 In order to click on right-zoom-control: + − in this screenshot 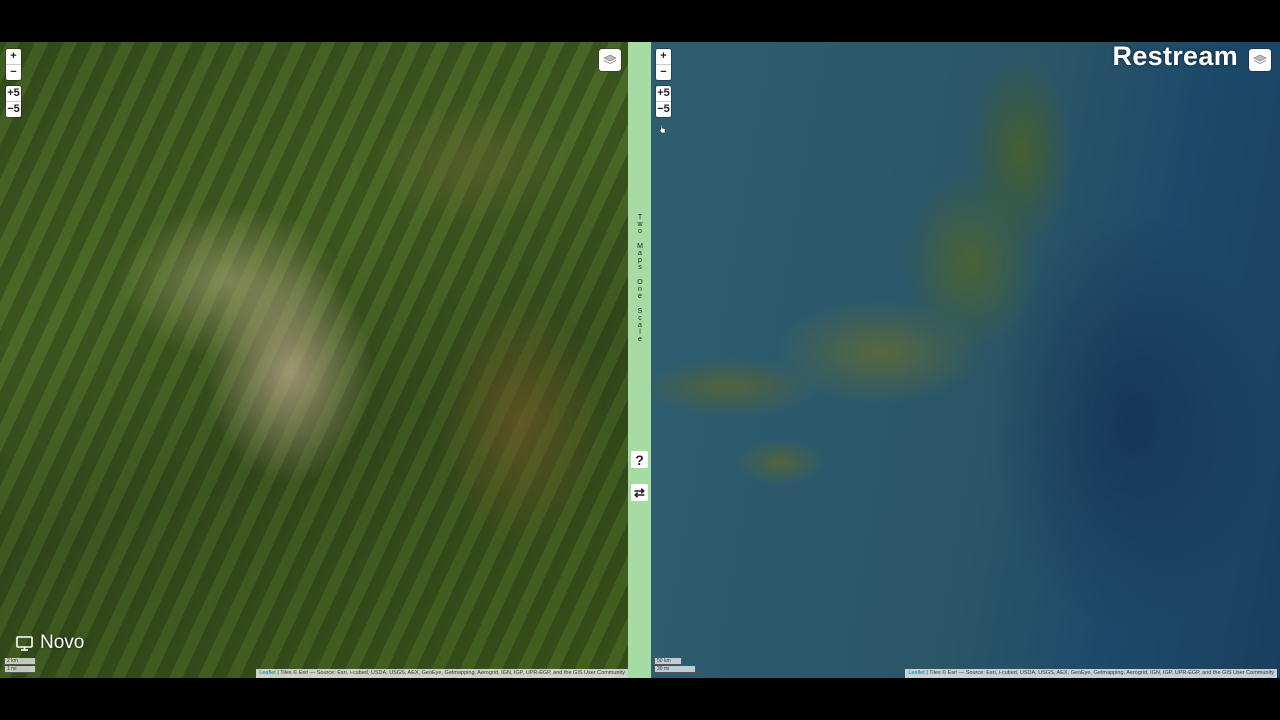, I will do `click(663, 64)`.